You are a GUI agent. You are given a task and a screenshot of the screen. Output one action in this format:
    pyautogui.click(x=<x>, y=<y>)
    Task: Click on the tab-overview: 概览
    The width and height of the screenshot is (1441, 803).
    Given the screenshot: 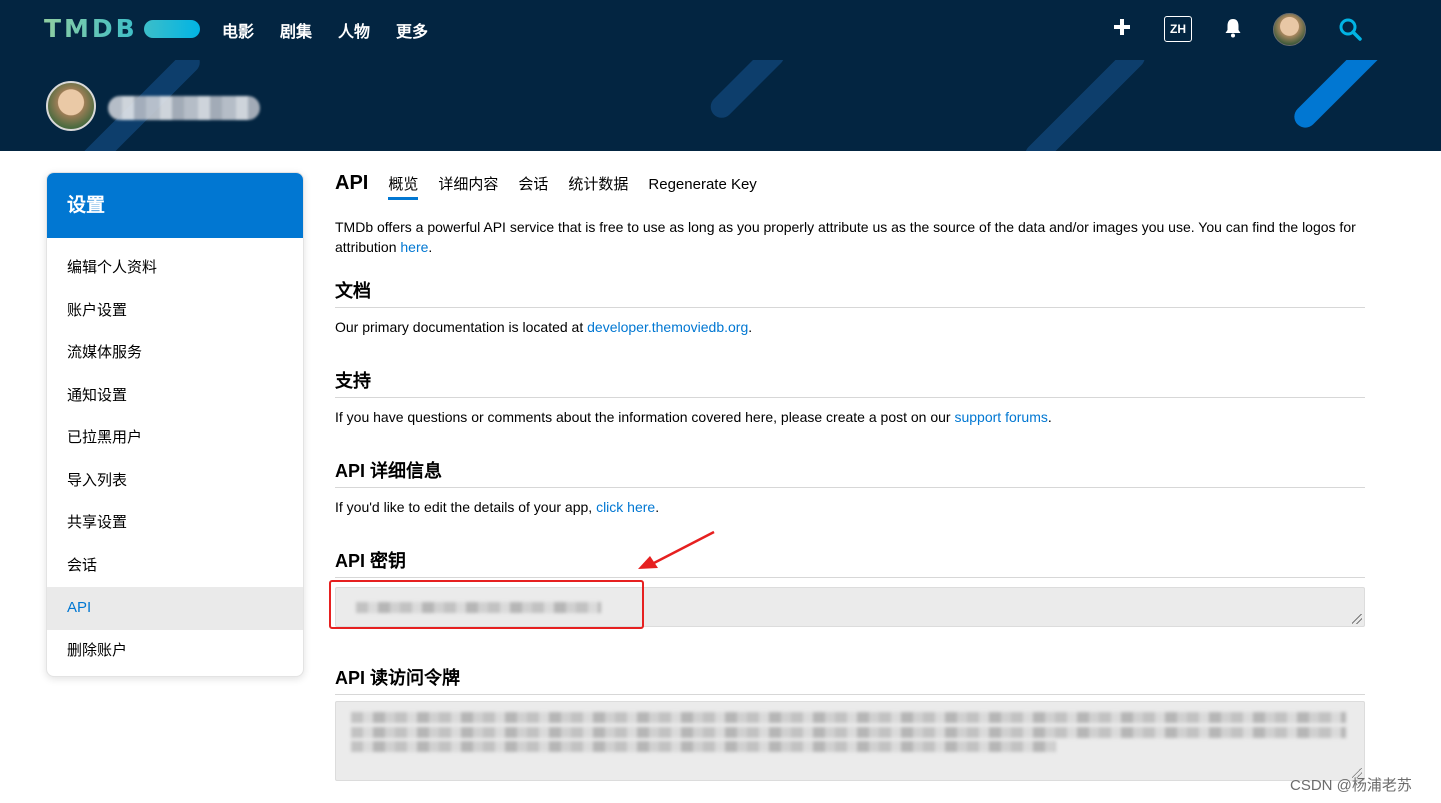 What is the action you would take?
    pyautogui.click(x=403, y=186)
    